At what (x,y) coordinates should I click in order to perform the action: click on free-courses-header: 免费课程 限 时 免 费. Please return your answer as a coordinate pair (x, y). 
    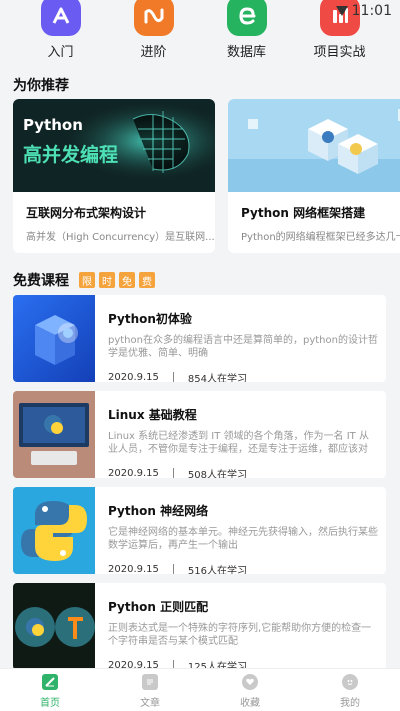
    Looking at the image, I should click on (84, 280).